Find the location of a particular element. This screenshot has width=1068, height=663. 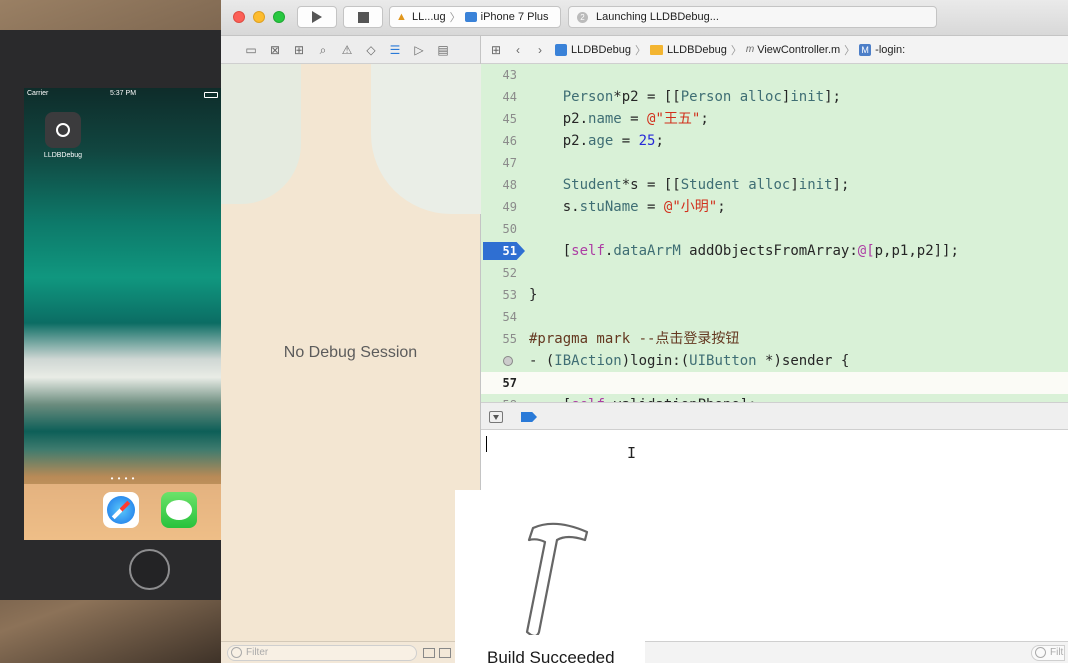

report-navigator-icon: ▤ is located at coordinates (443, 50).